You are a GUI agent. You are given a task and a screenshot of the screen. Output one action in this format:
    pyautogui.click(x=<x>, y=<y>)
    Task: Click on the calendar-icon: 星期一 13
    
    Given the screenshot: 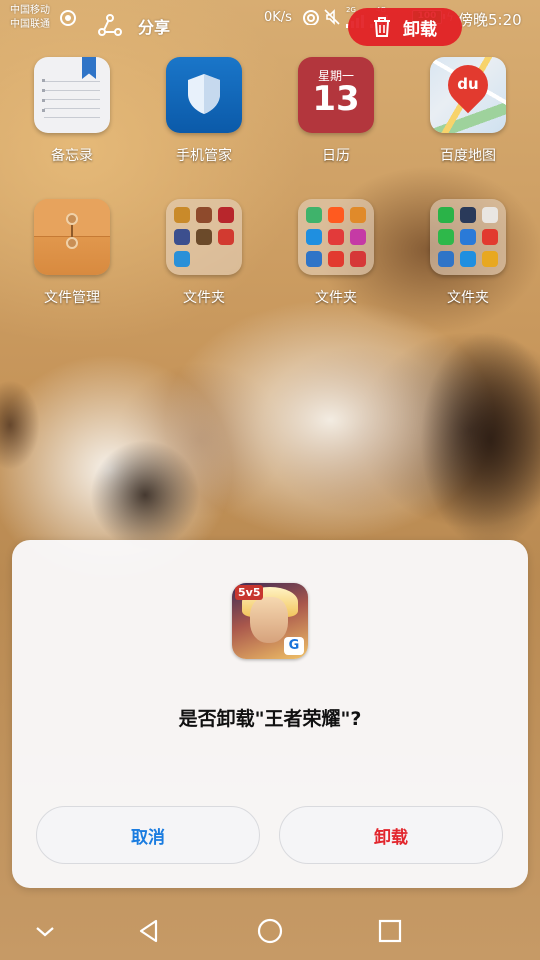 What is the action you would take?
    pyautogui.click(x=336, y=95)
    